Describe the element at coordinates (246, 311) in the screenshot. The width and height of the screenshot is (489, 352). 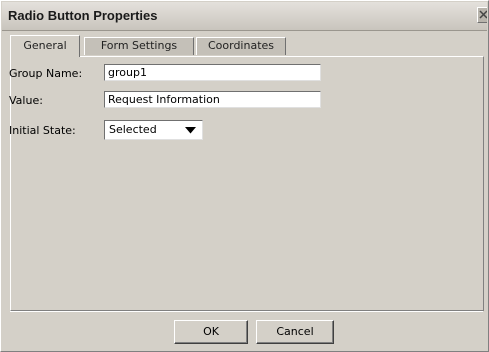
I see `footer-divider` at that location.